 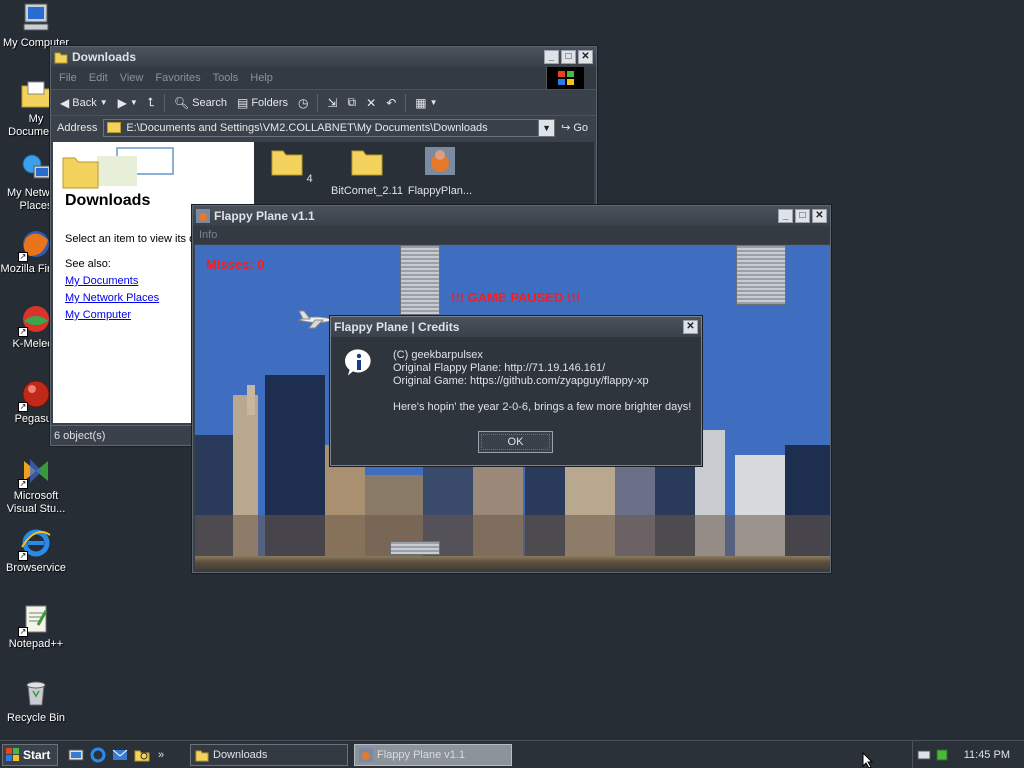 I want to click on desktop-icon-notepad-plus-plus: ↗ Notepad++, so click(x=36, y=627).